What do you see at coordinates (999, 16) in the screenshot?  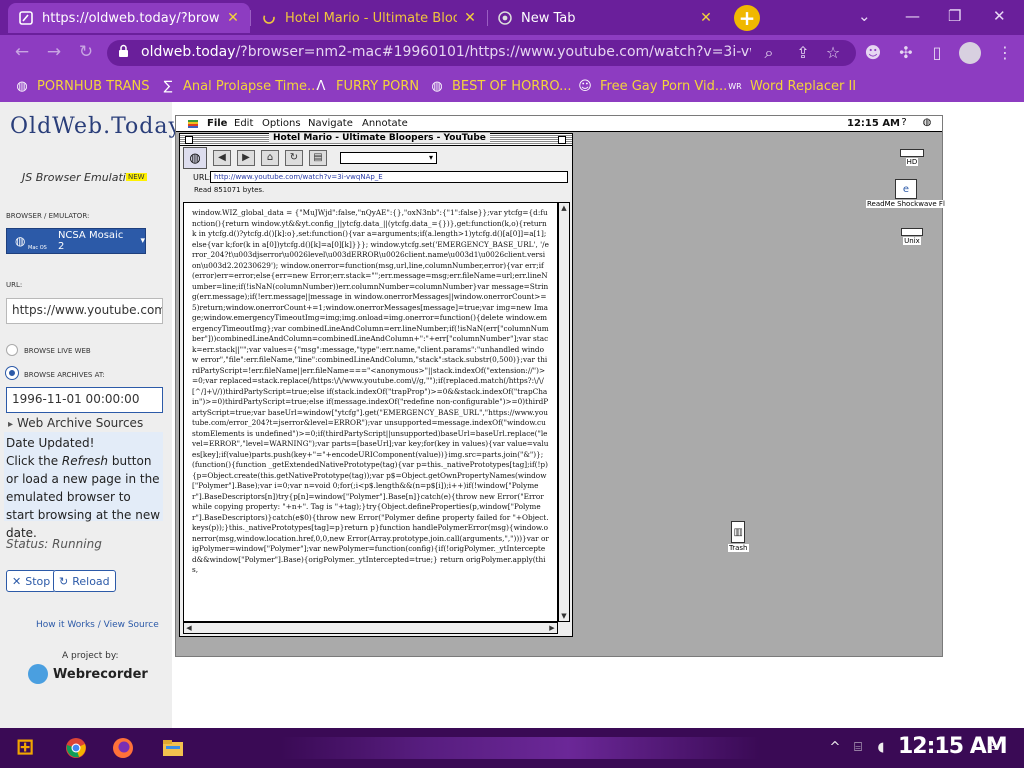 I see `close-window-icon: ✕` at bounding box center [999, 16].